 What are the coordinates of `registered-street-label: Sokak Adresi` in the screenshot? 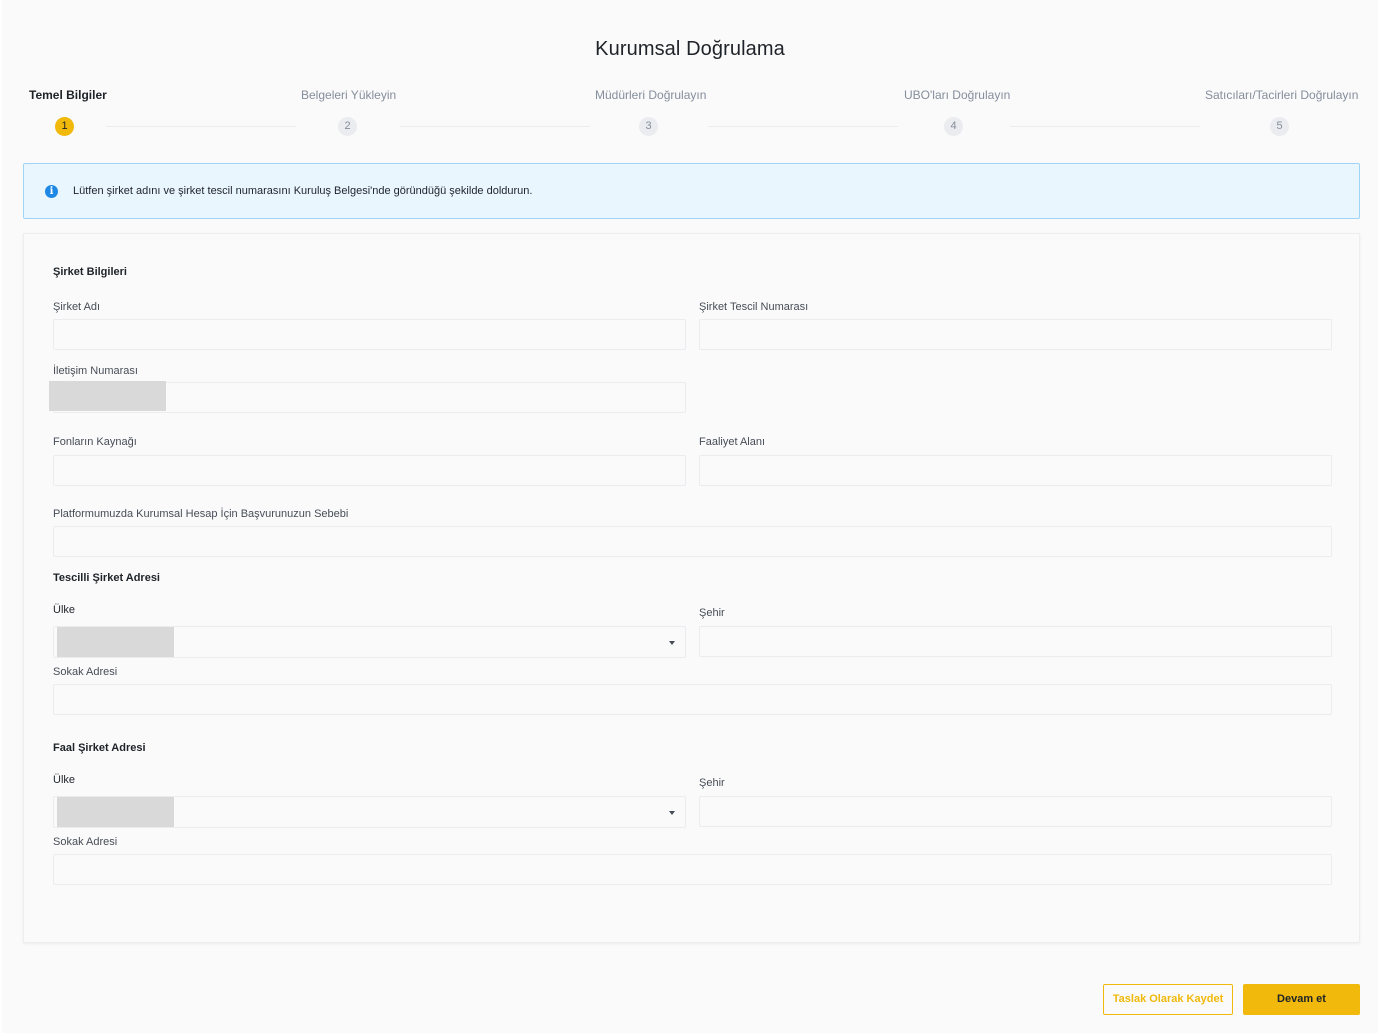 It's located at (85, 672).